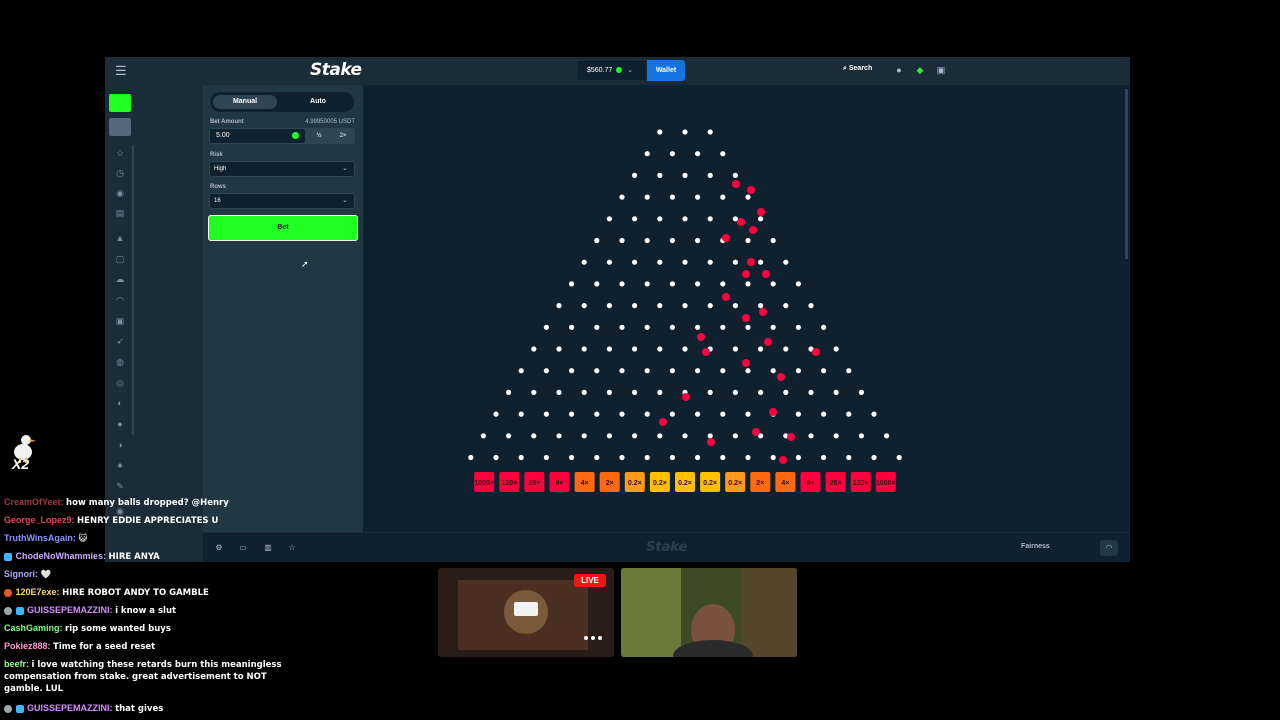  I want to click on tag-icon: ✎, so click(120, 486).